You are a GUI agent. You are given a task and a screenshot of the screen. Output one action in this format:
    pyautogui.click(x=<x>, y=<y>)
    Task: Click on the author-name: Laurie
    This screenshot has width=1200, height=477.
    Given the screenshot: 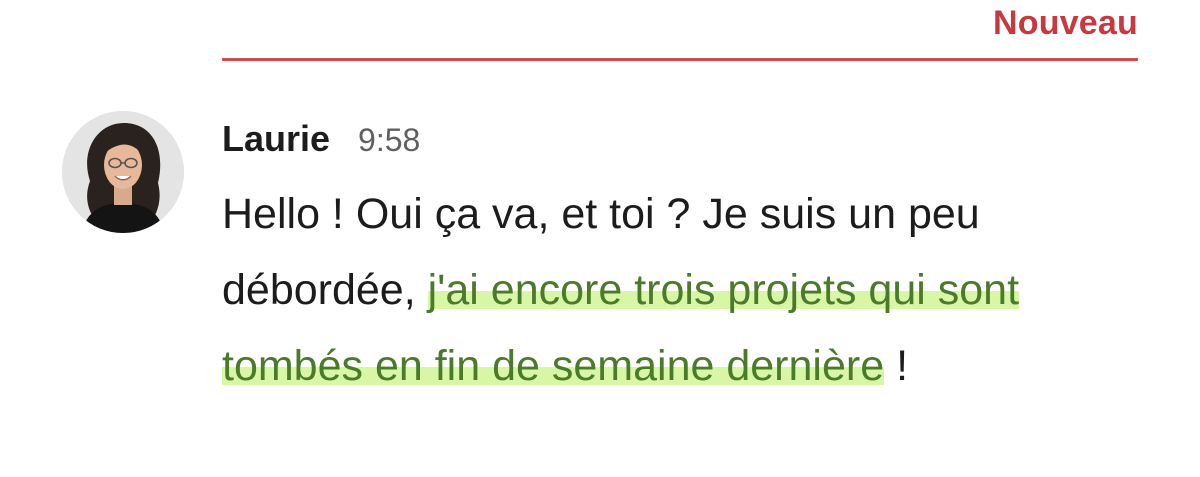 What is the action you would take?
    pyautogui.click(x=276, y=139)
    